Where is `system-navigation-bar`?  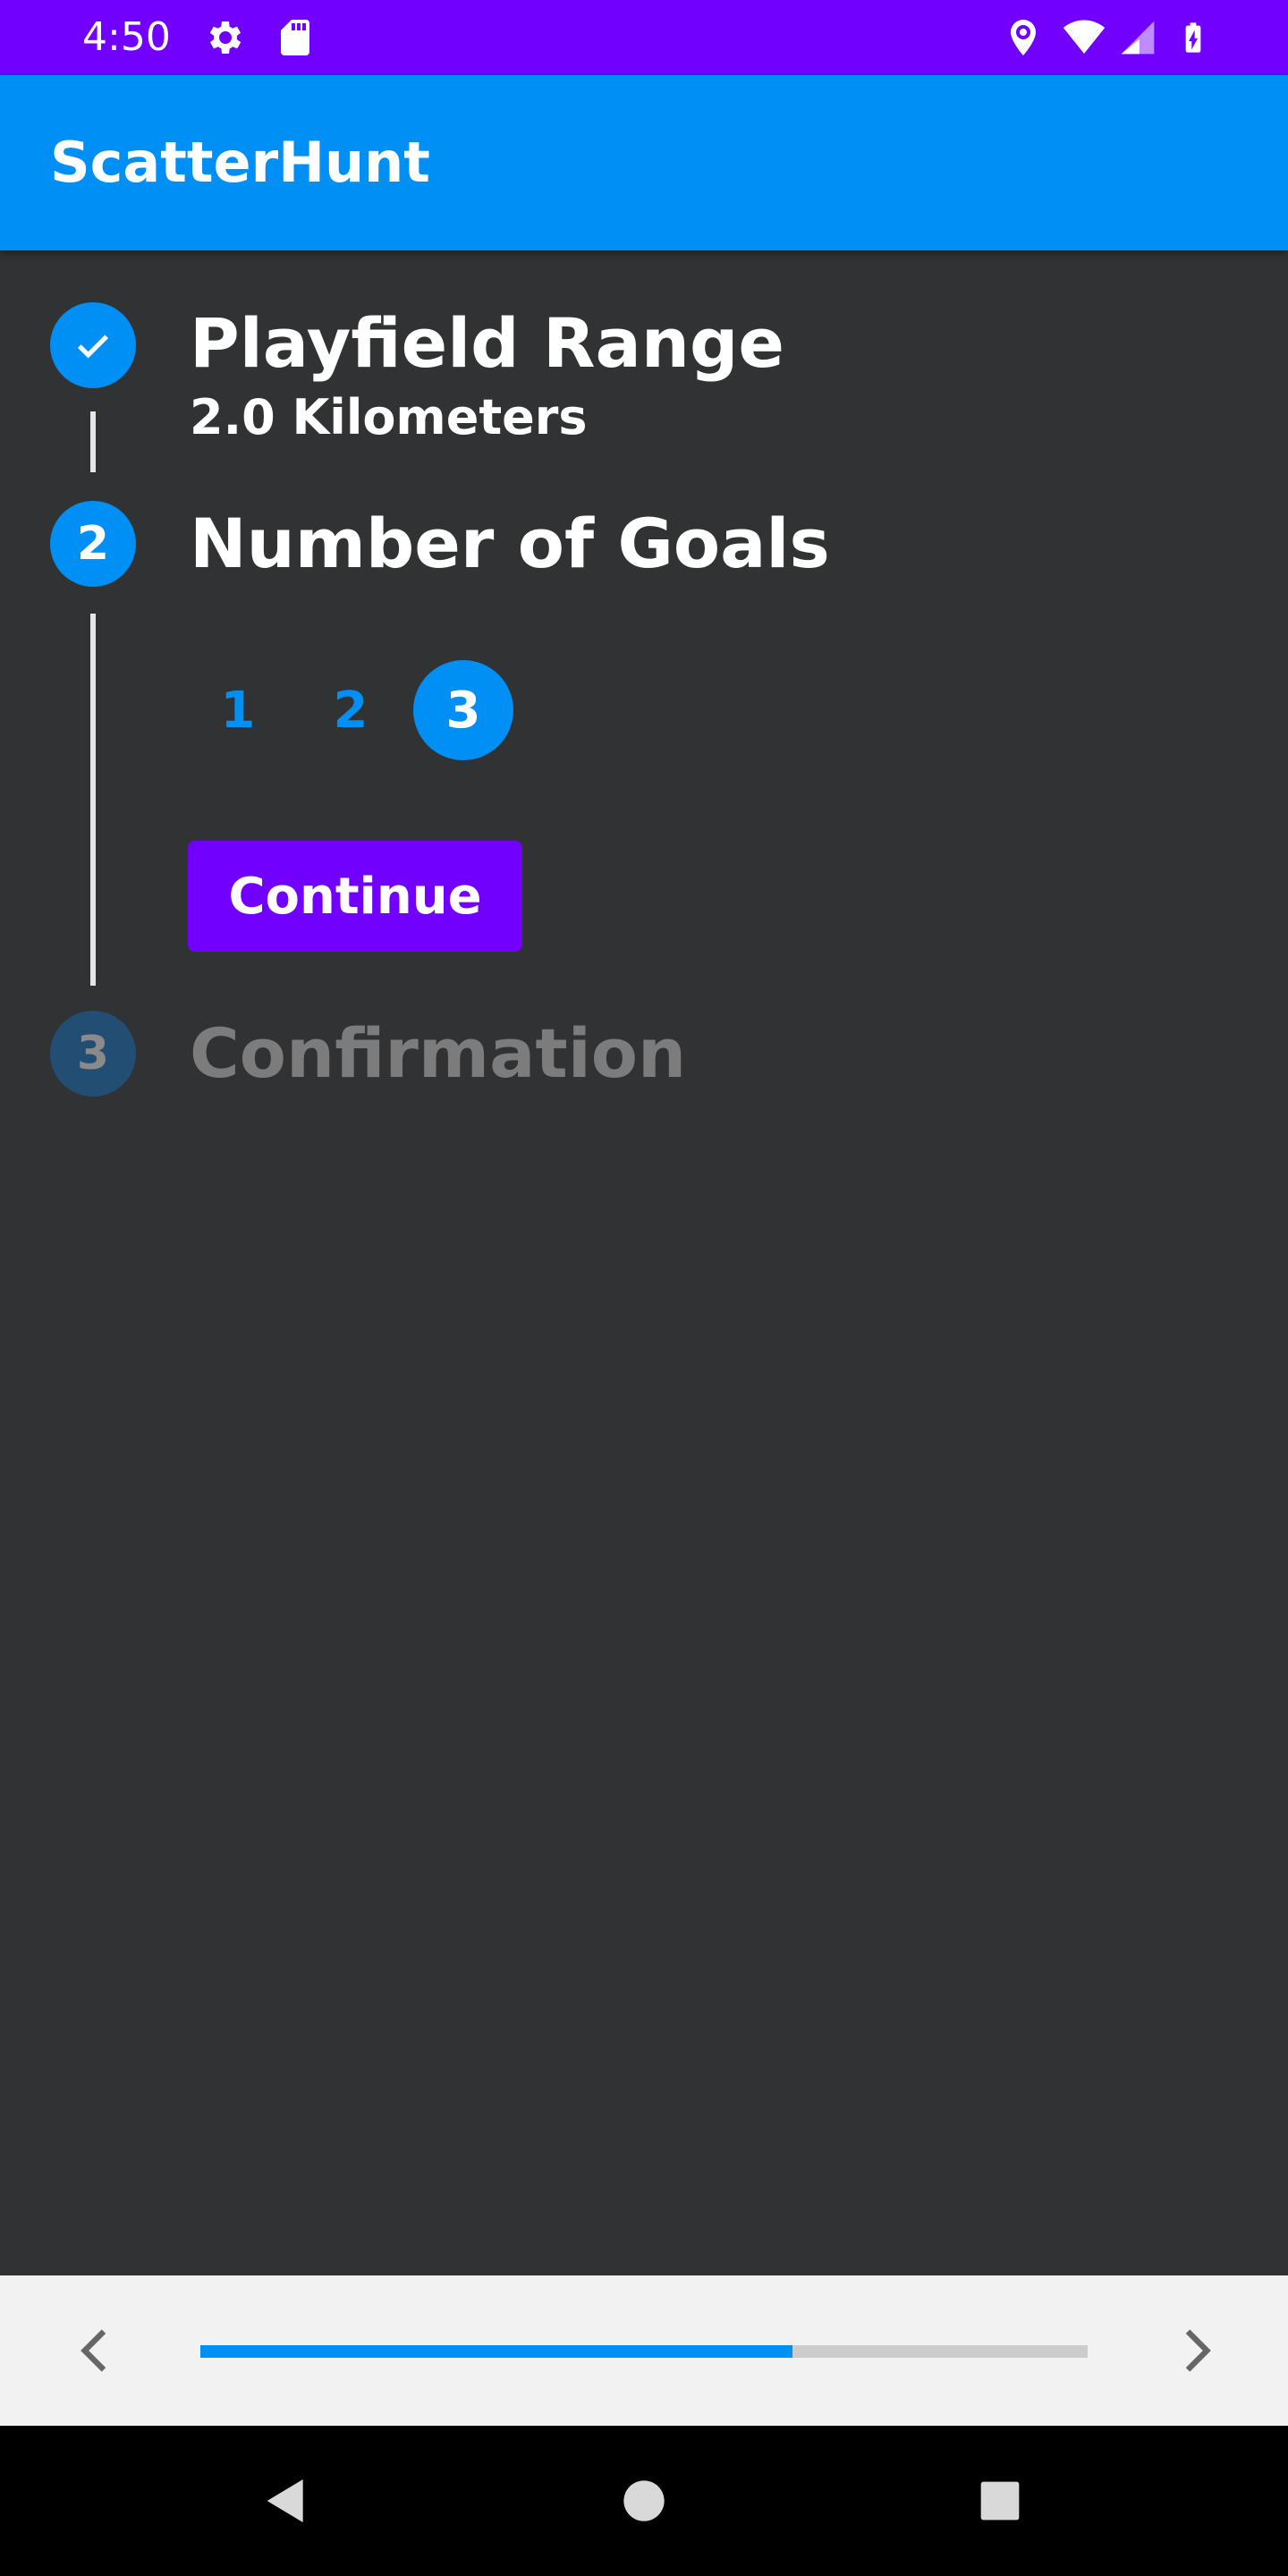 system-navigation-bar is located at coordinates (644, 2501).